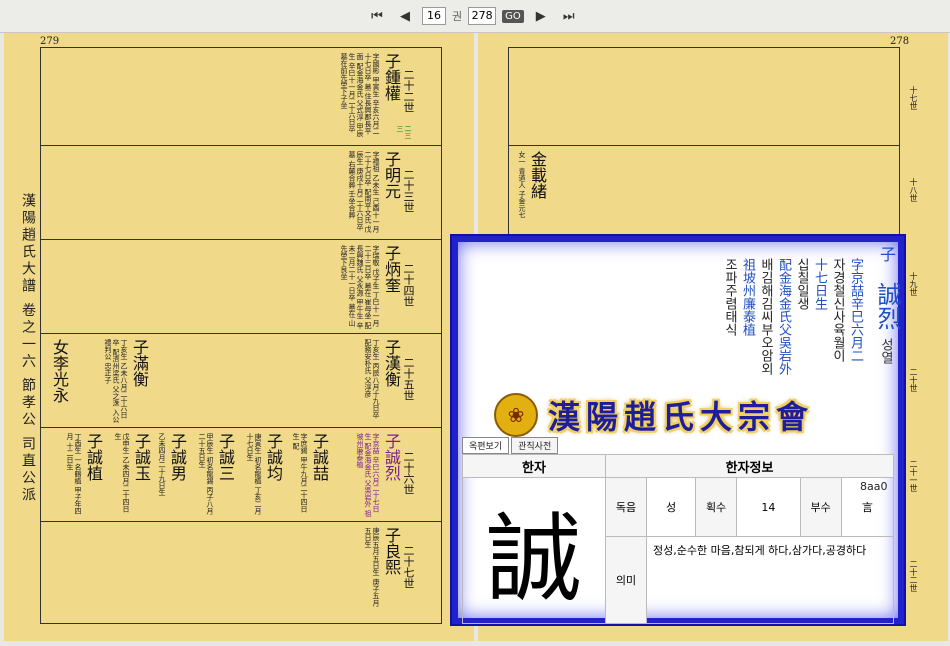 Image resolution: width=950 pixels, height=646 pixels. What do you see at coordinates (408, 191) in the screenshot?
I see `generation-label: 二十三世` at bounding box center [408, 191].